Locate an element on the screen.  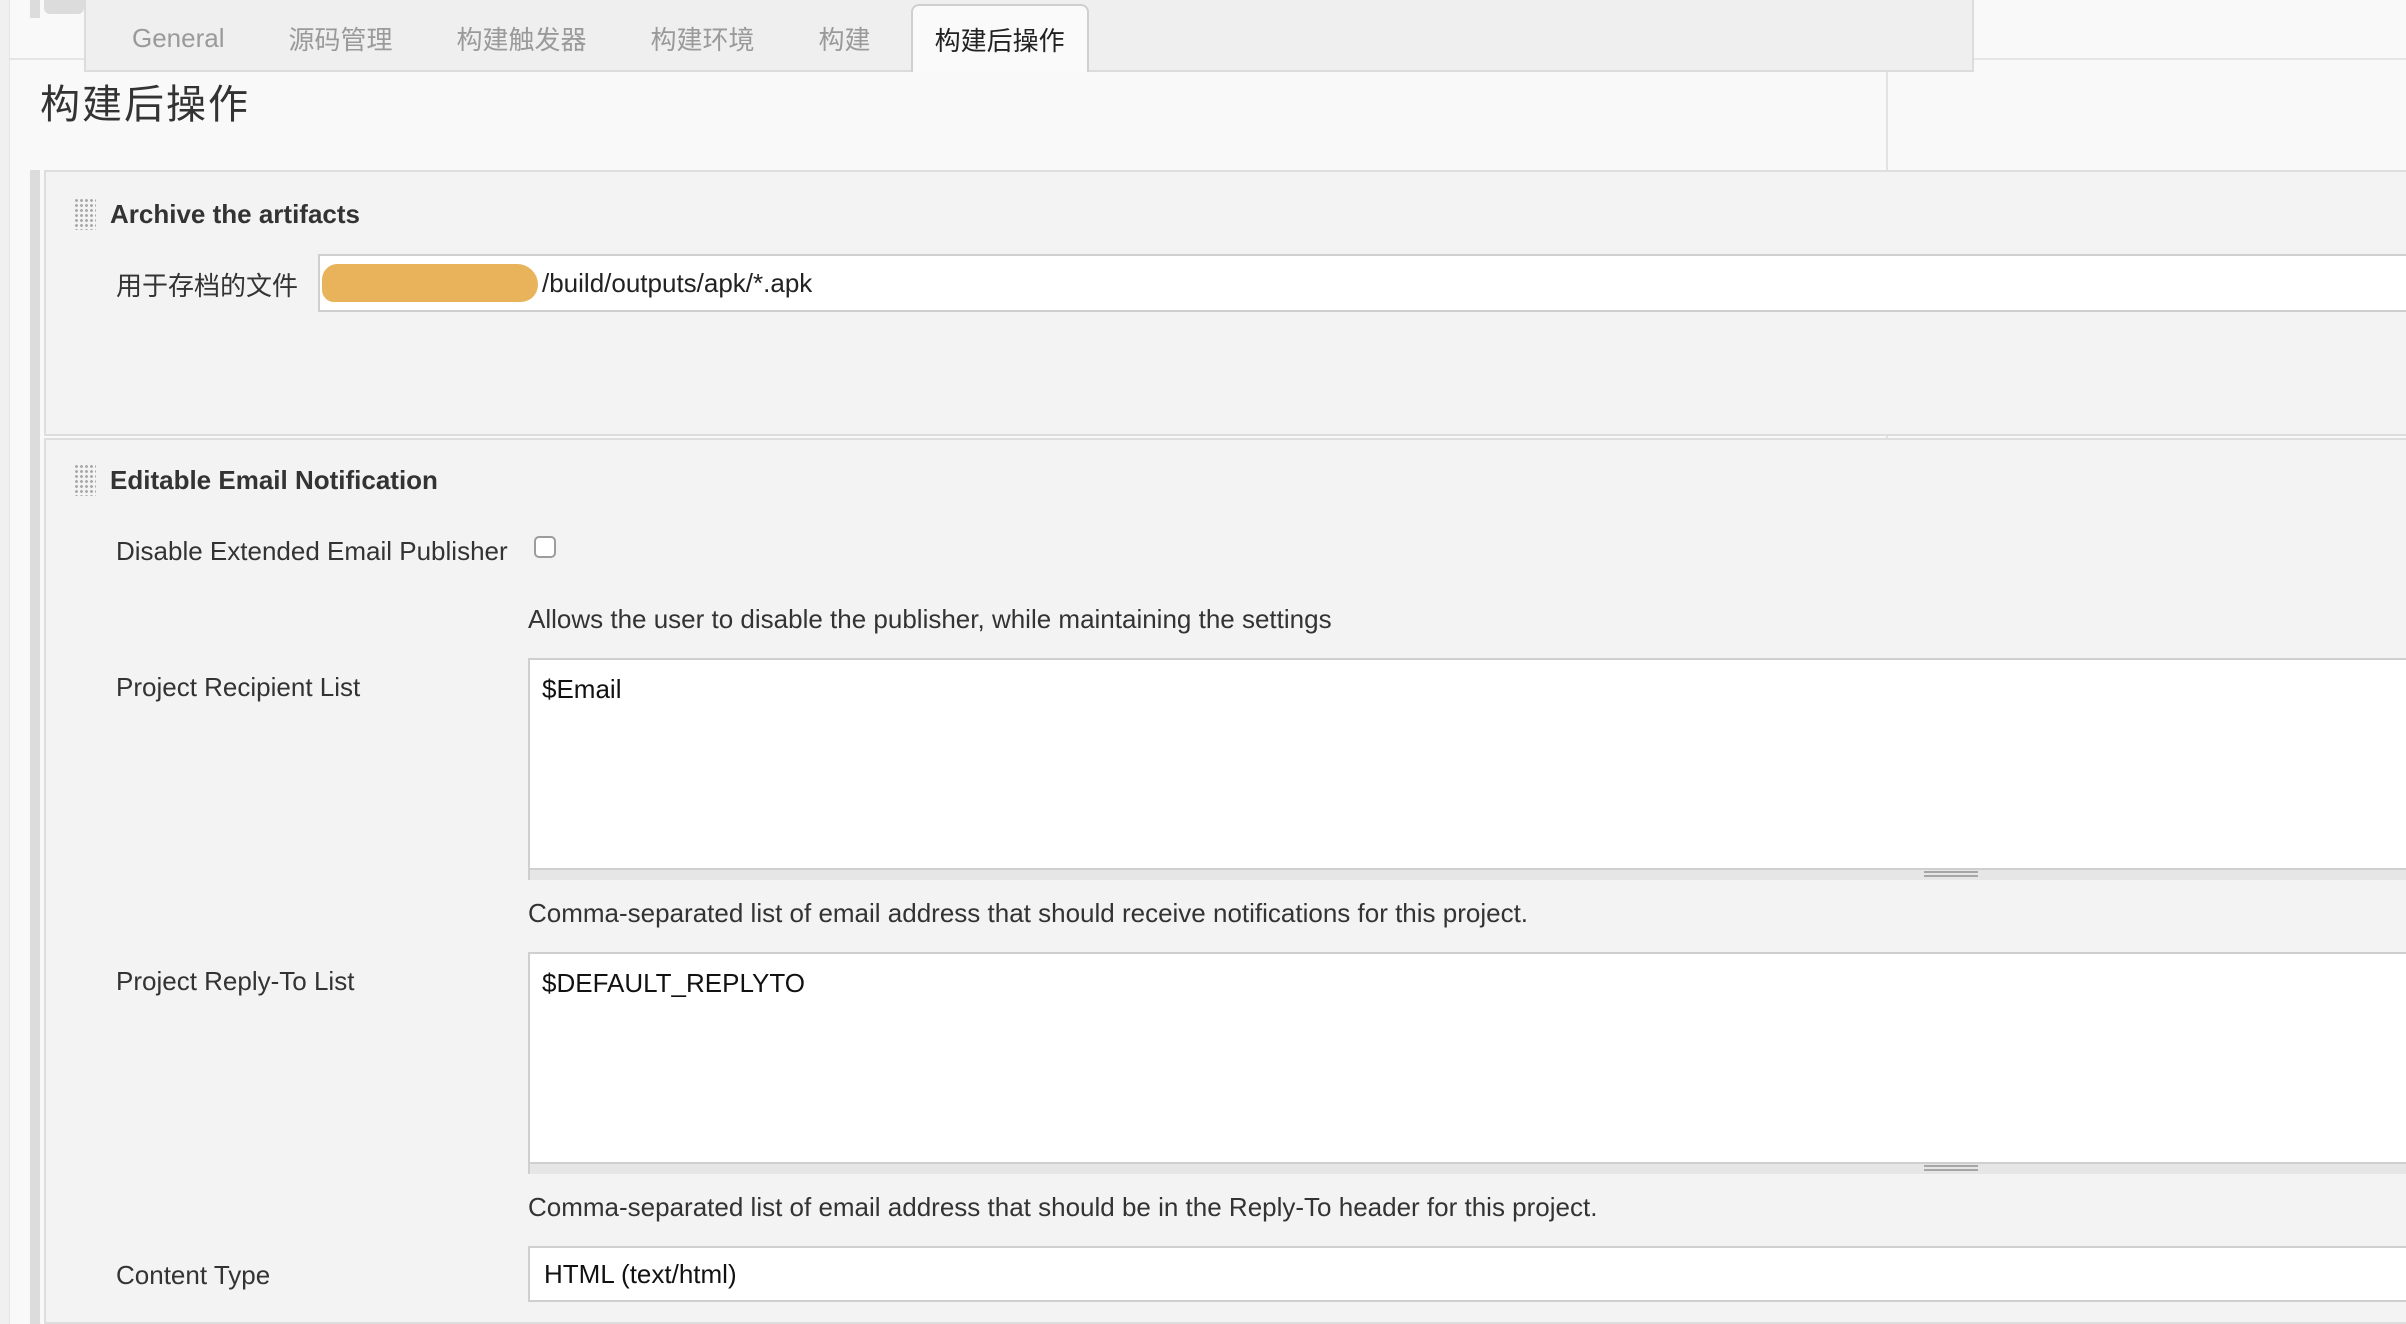
replyto-list-label: Project Reply-To List is located at coordinates (235, 981).